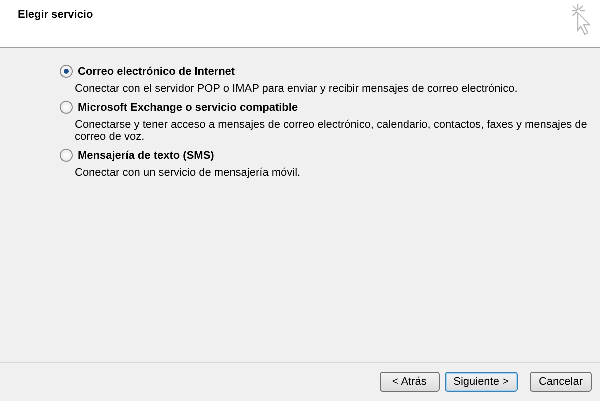  What do you see at coordinates (296, 89) in the screenshot?
I see `option-description: Conectar con el servidor POP o IMAP para enviar y recibir mensajes de correo electrónico.` at bounding box center [296, 89].